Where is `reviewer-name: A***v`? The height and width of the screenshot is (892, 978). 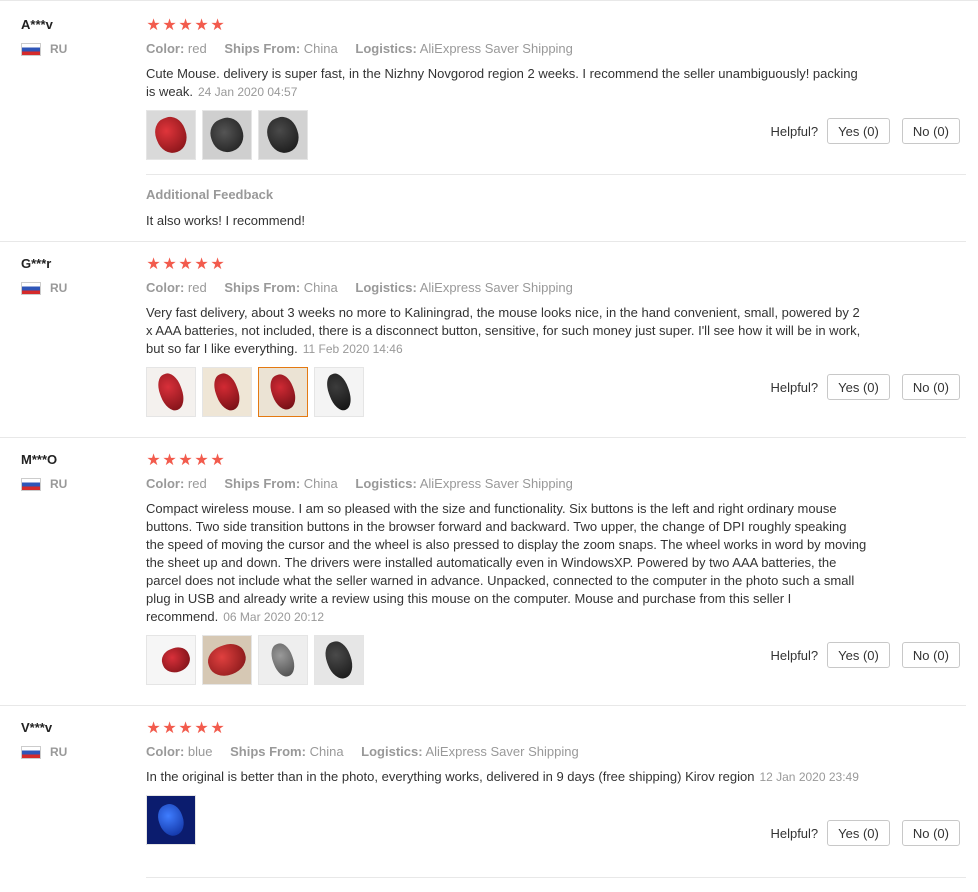 reviewer-name: A***v is located at coordinates (37, 24).